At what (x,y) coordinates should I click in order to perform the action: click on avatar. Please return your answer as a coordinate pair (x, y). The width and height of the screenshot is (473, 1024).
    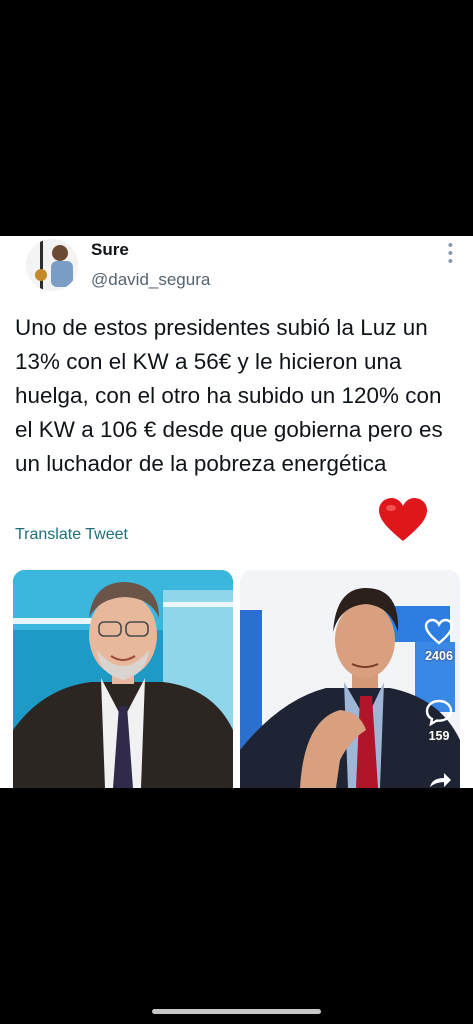
    Looking at the image, I should click on (52, 265).